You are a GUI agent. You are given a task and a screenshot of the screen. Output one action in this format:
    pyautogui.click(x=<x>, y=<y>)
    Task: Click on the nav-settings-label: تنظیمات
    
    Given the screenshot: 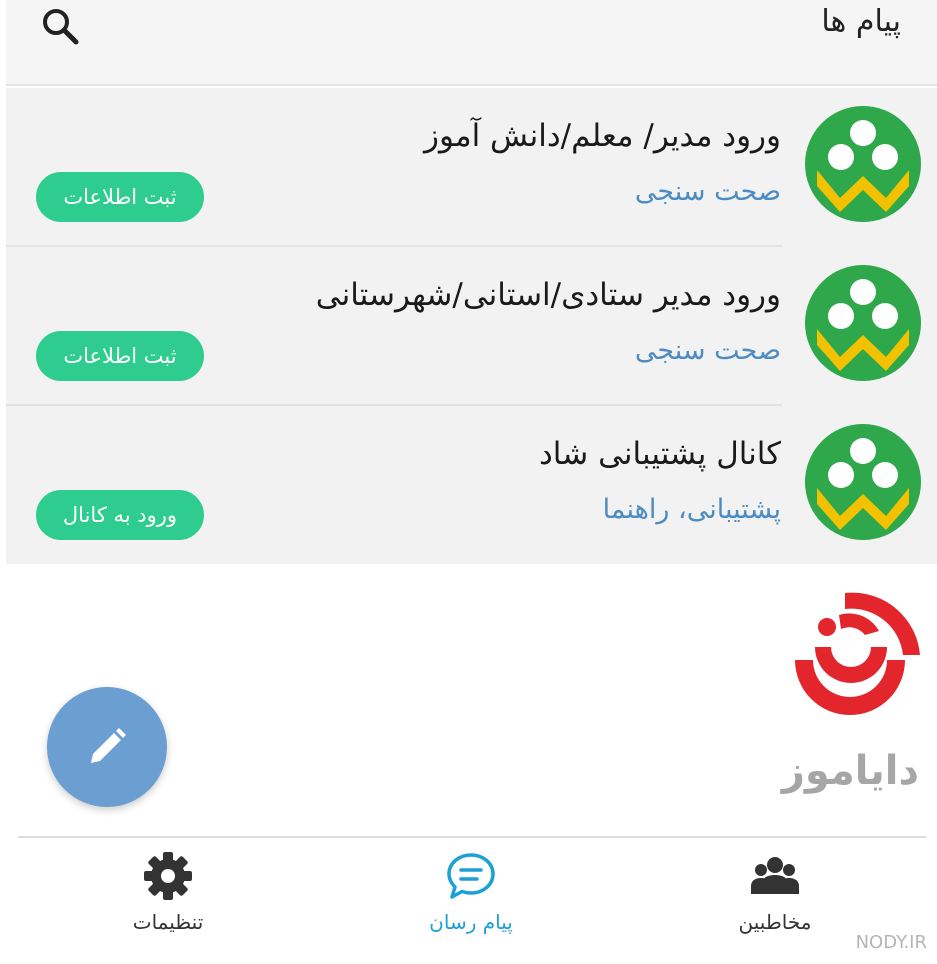 What is the action you would take?
    pyautogui.click(x=168, y=922)
    